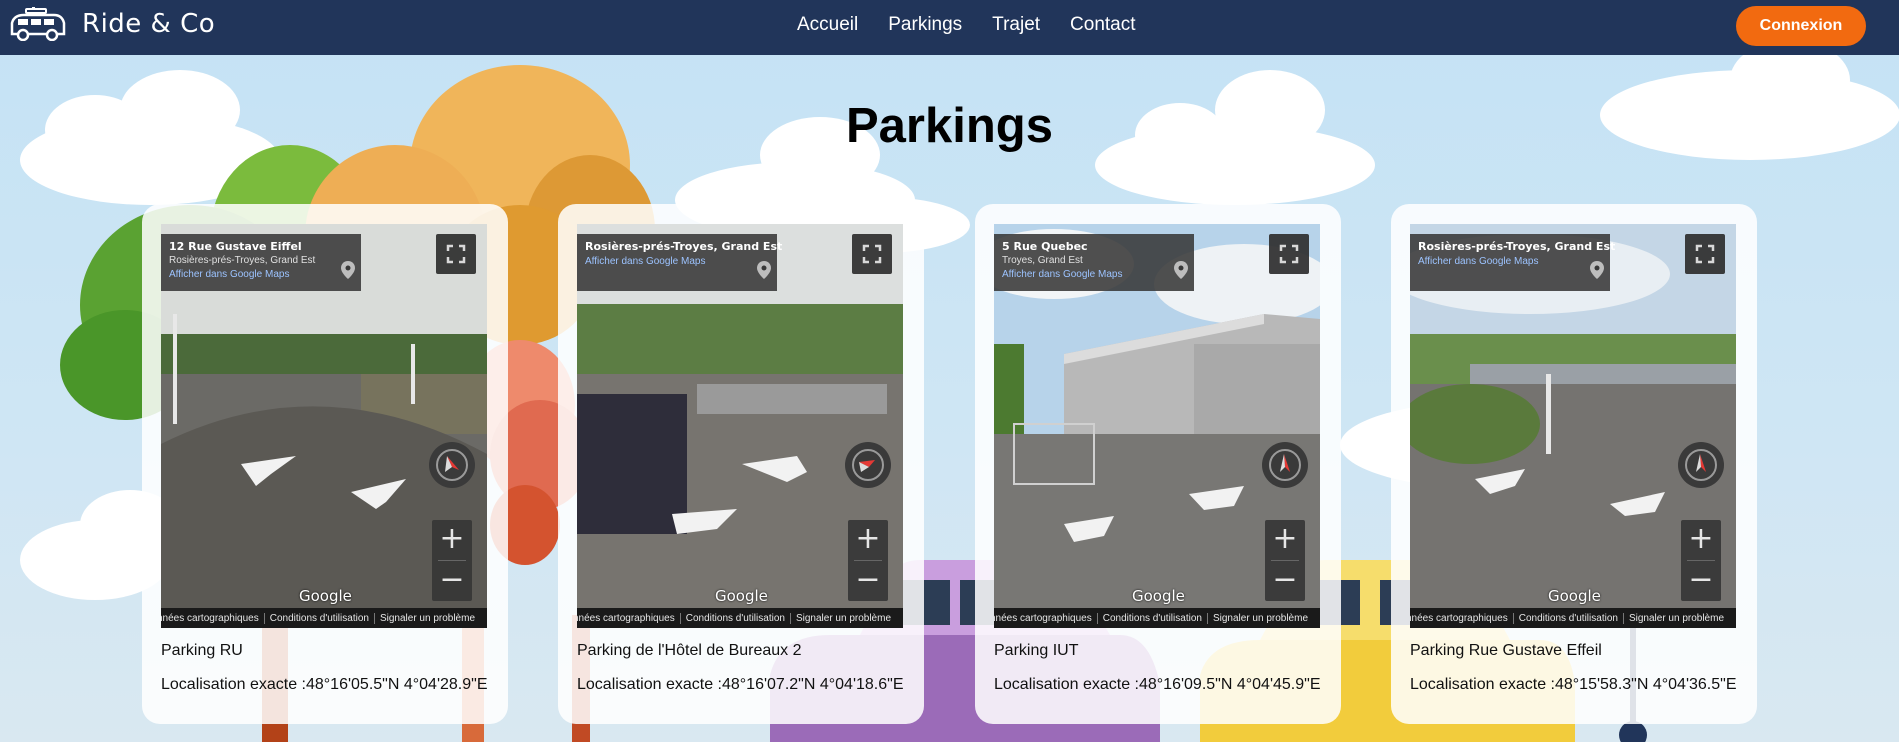 The image size is (1899, 742). What do you see at coordinates (1045, 246) in the screenshot?
I see `address-title: 5 Rue Quebec` at bounding box center [1045, 246].